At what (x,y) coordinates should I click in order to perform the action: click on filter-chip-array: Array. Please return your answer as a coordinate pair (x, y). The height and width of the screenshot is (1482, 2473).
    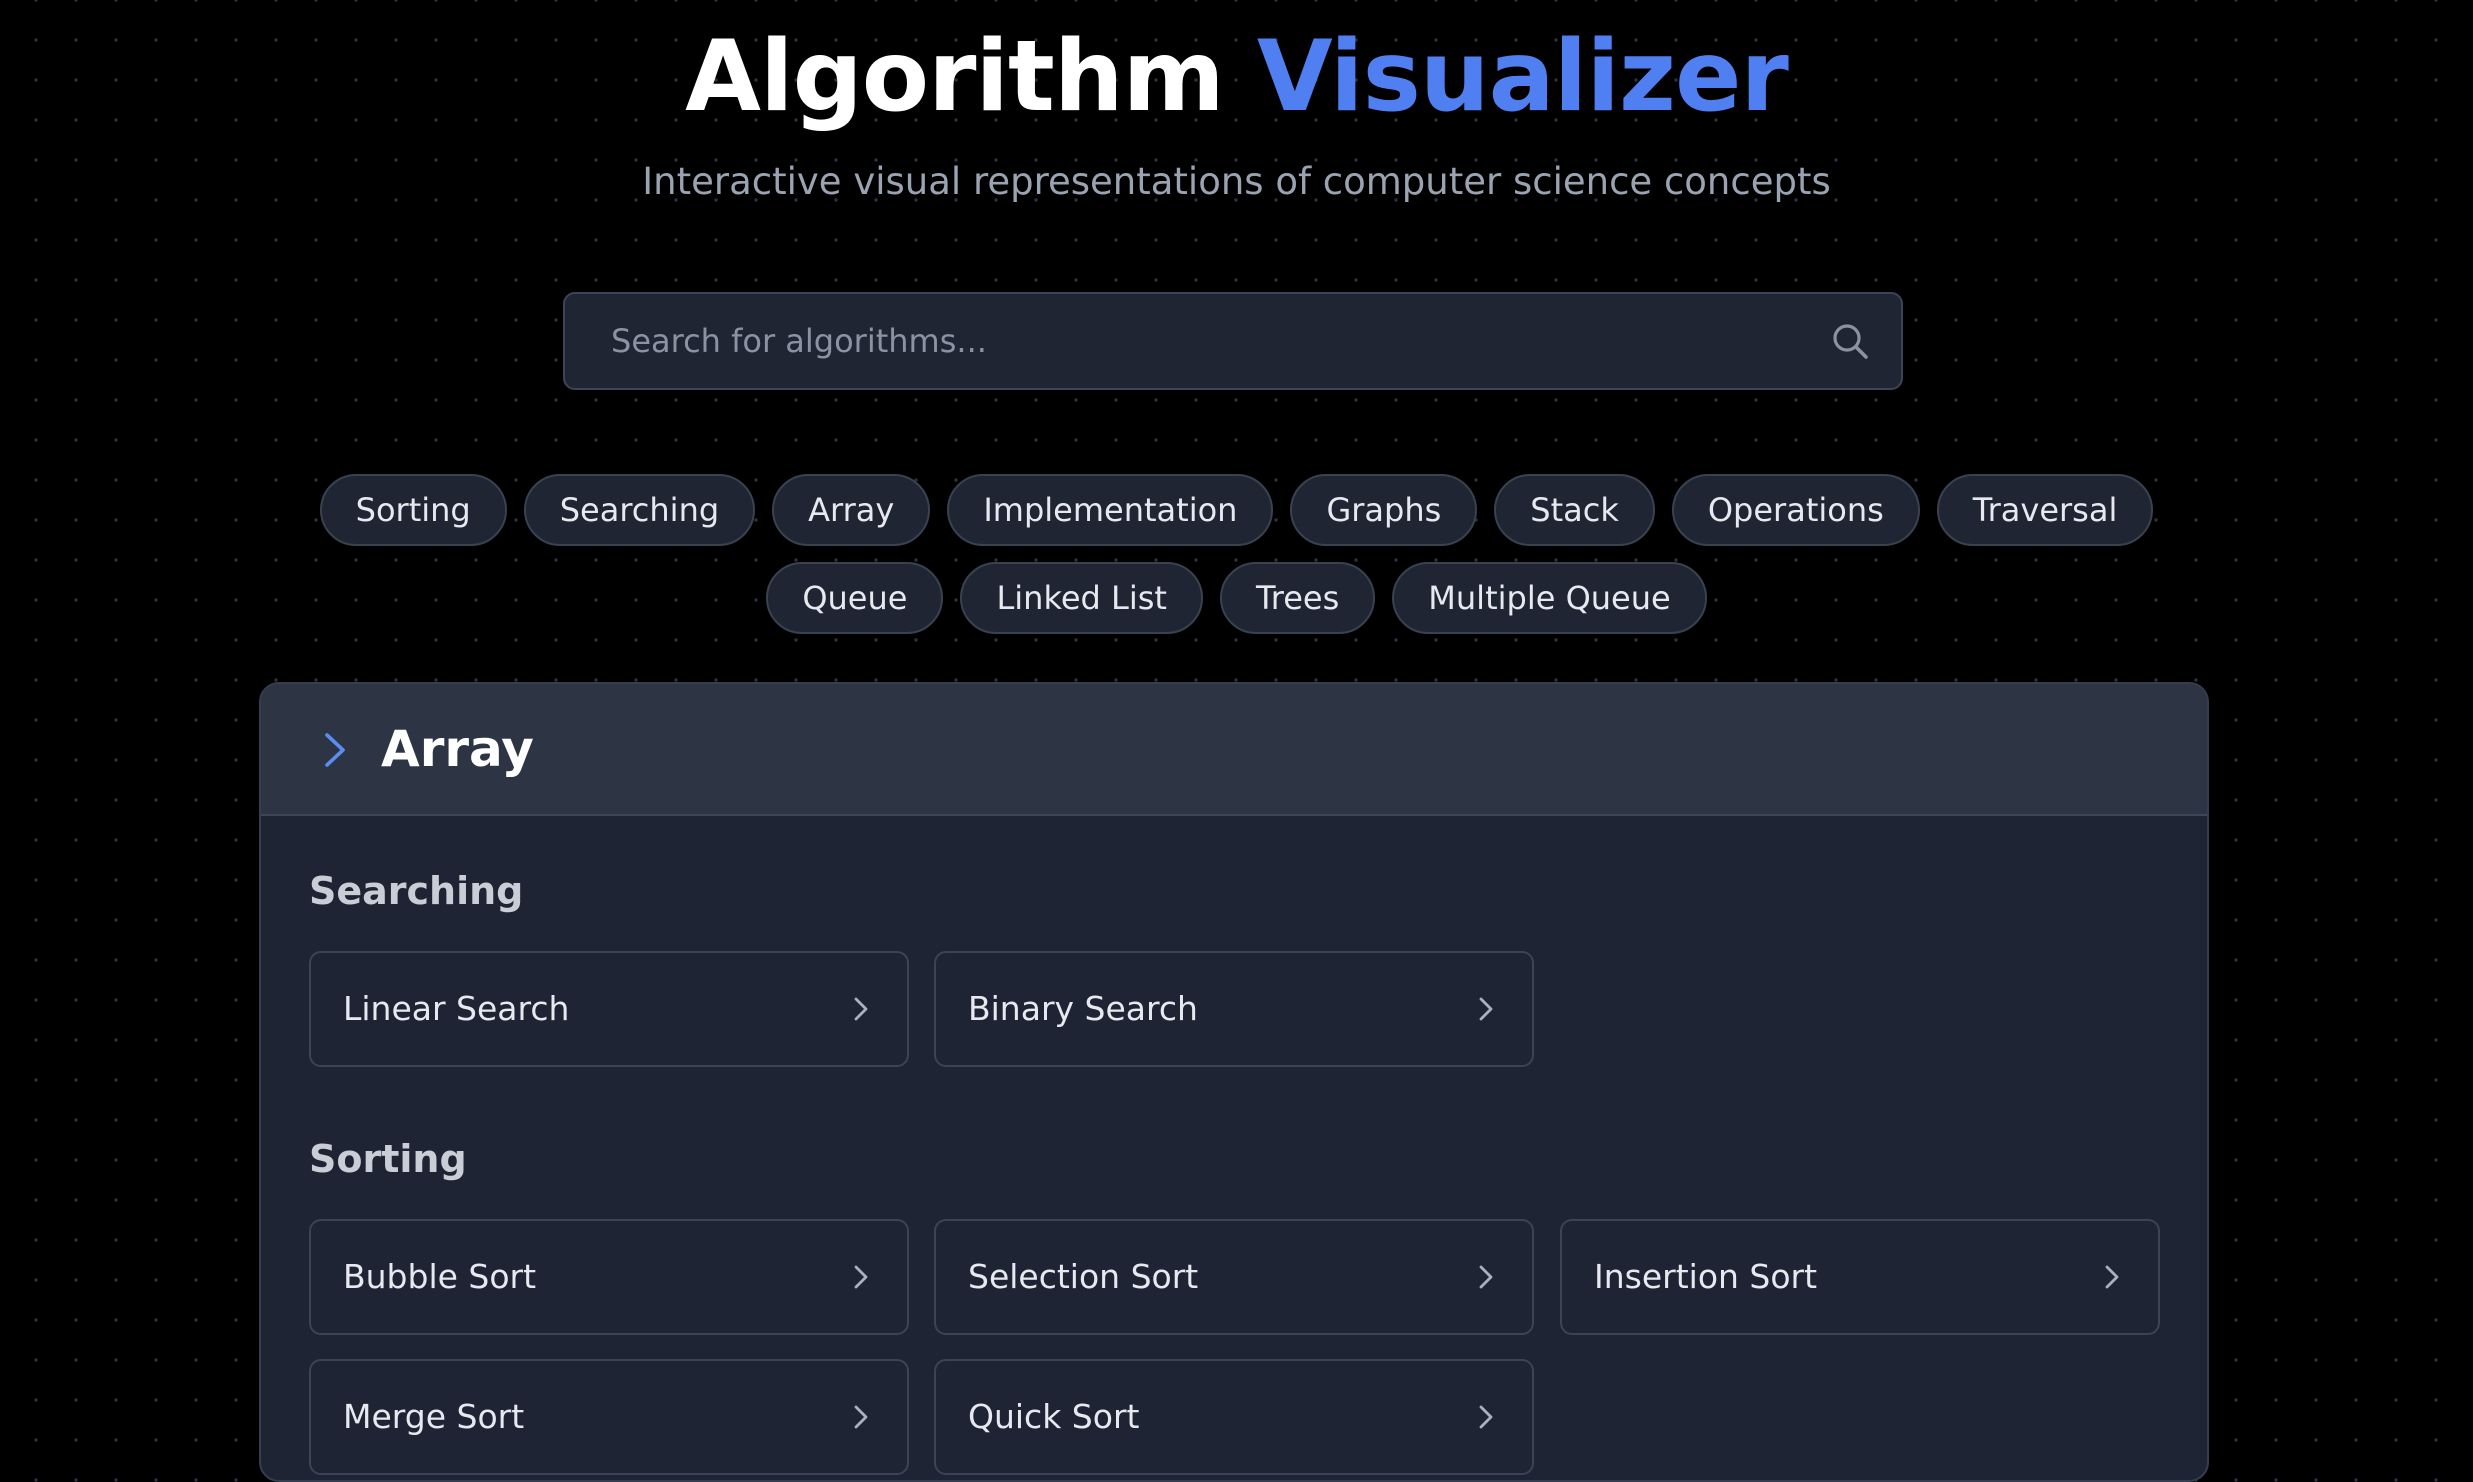
    Looking at the image, I should click on (851, 510).